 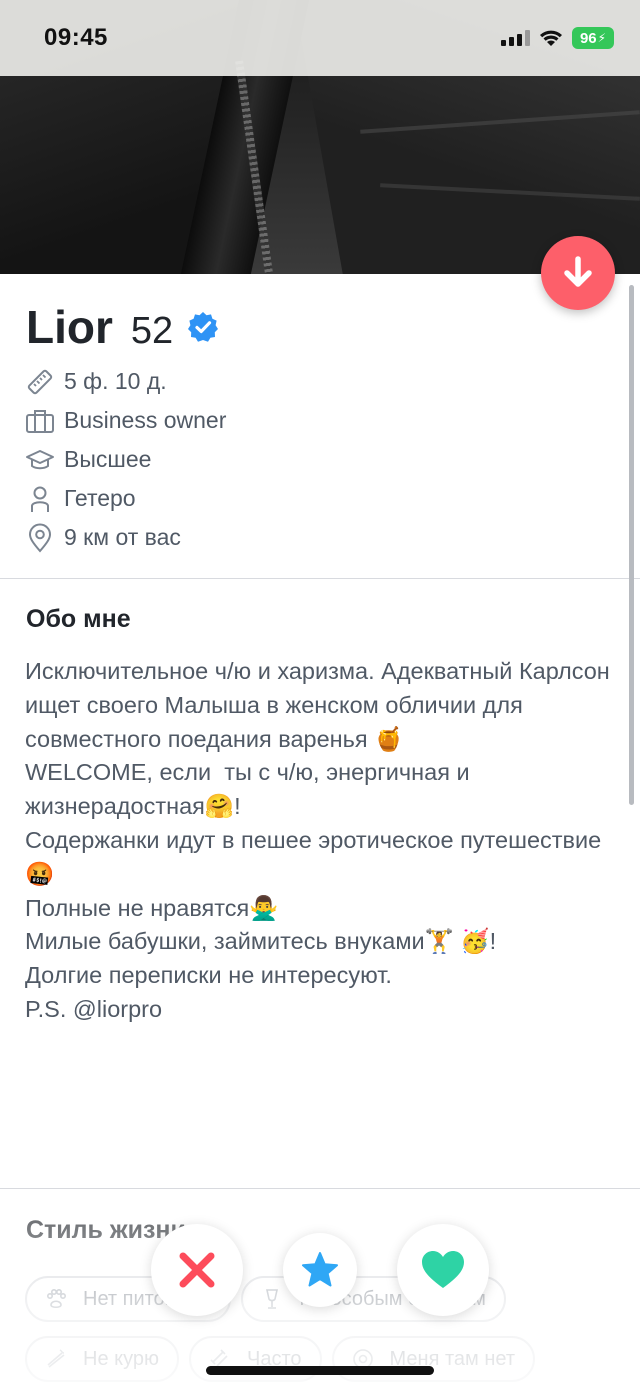 I want to click on close-x-icon, so click(x=197, y=1270).